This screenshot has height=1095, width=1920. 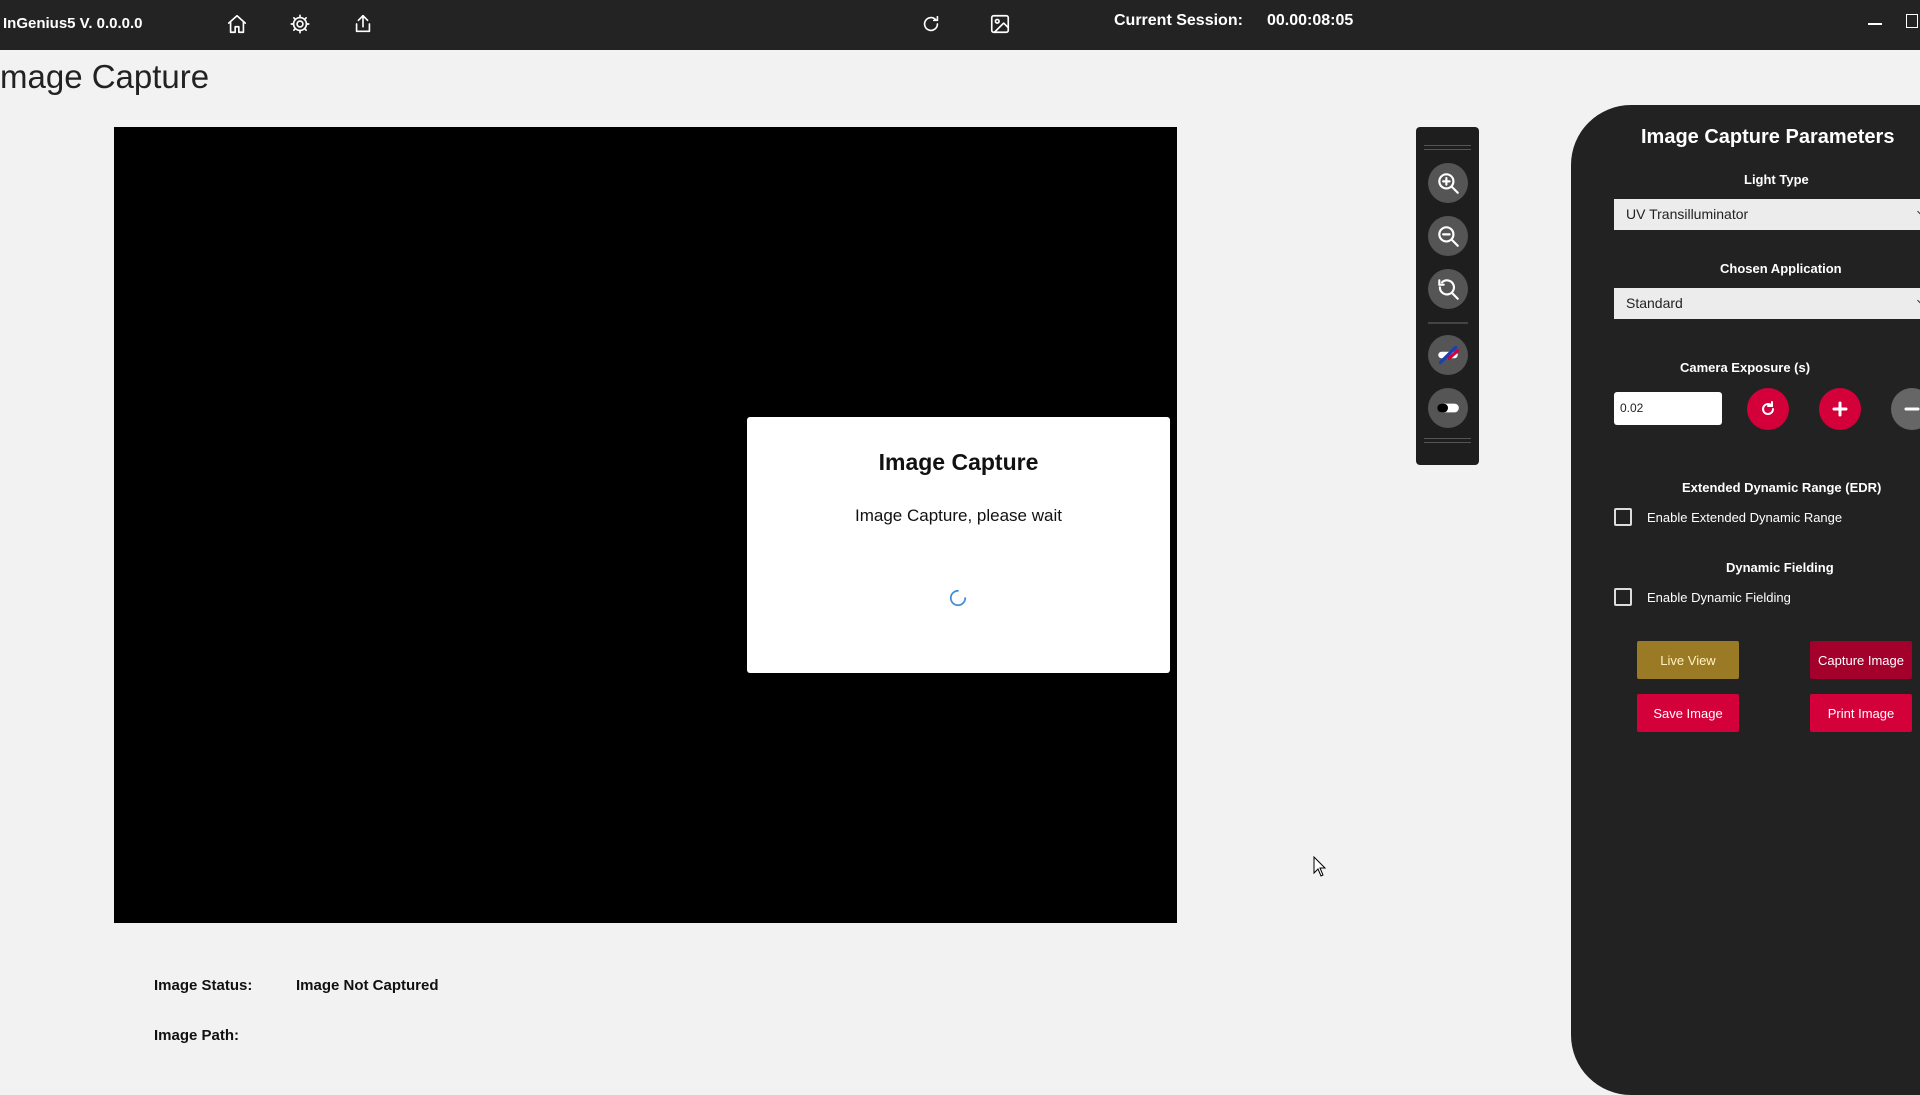 What do you see at coordinates (1876, 24) in the screenshot?
I see `minimize-button` at bounding box center [1876, 24].